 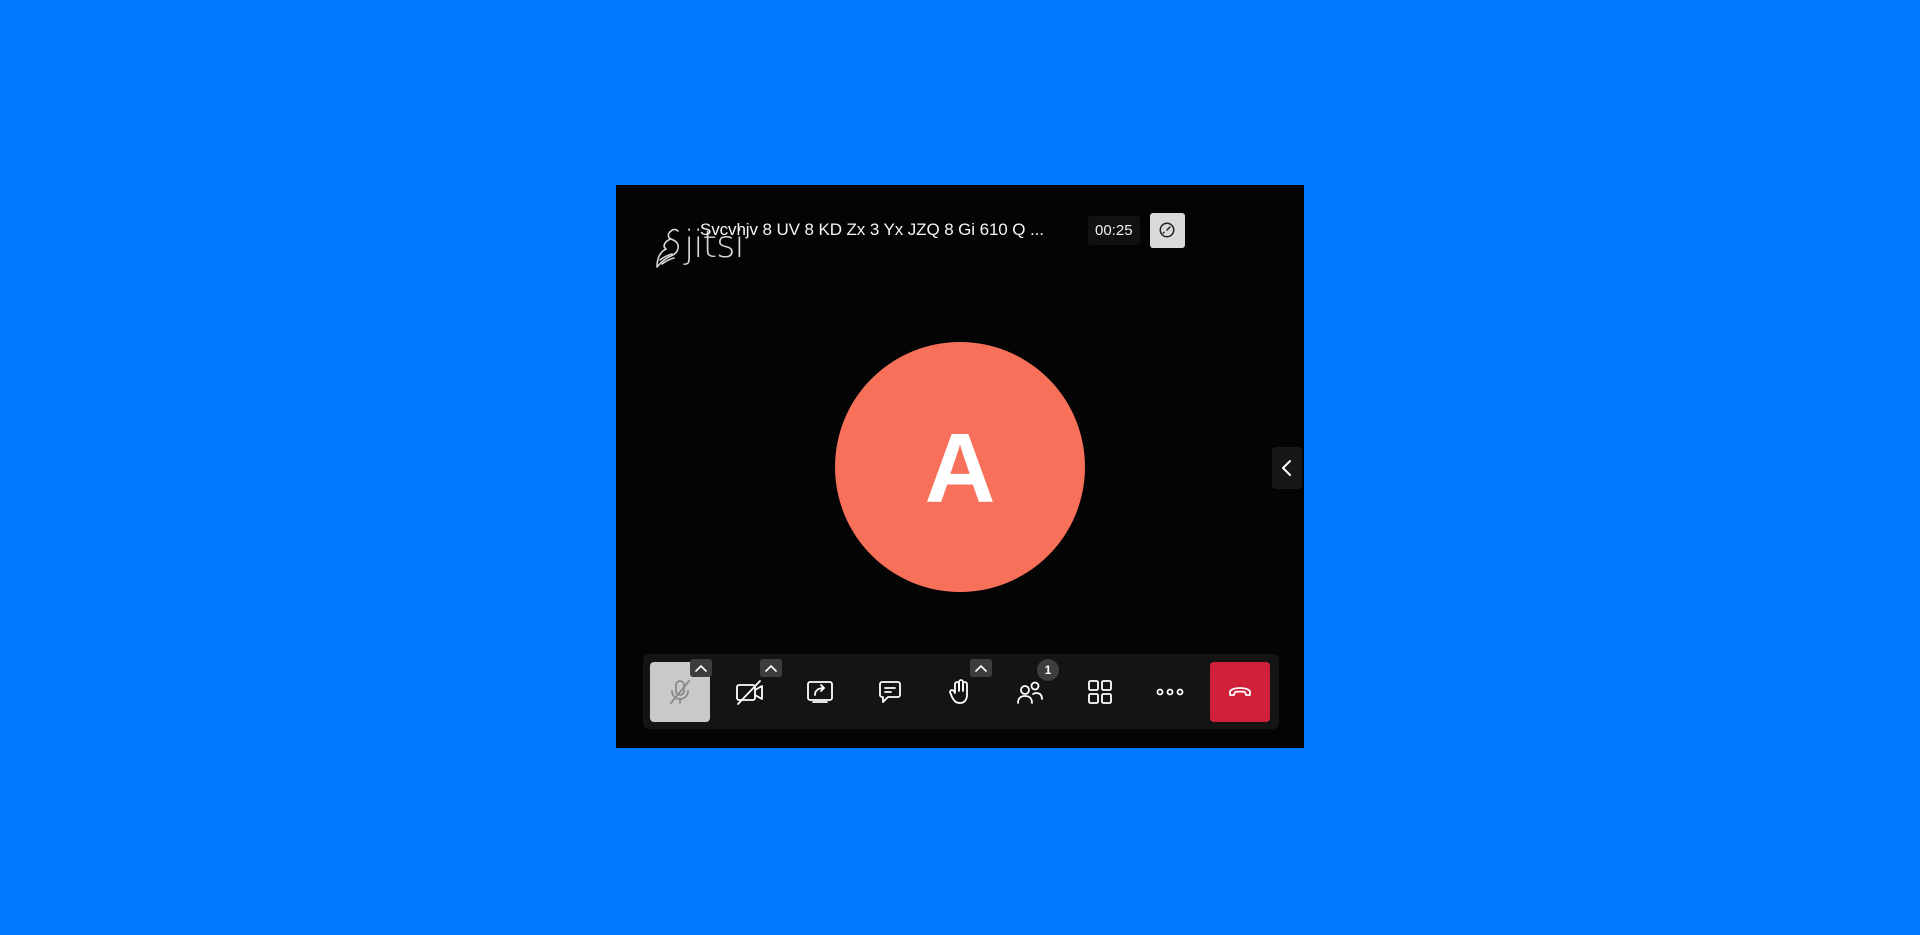 I want to click on camera-button, so click(x=751, y=690).